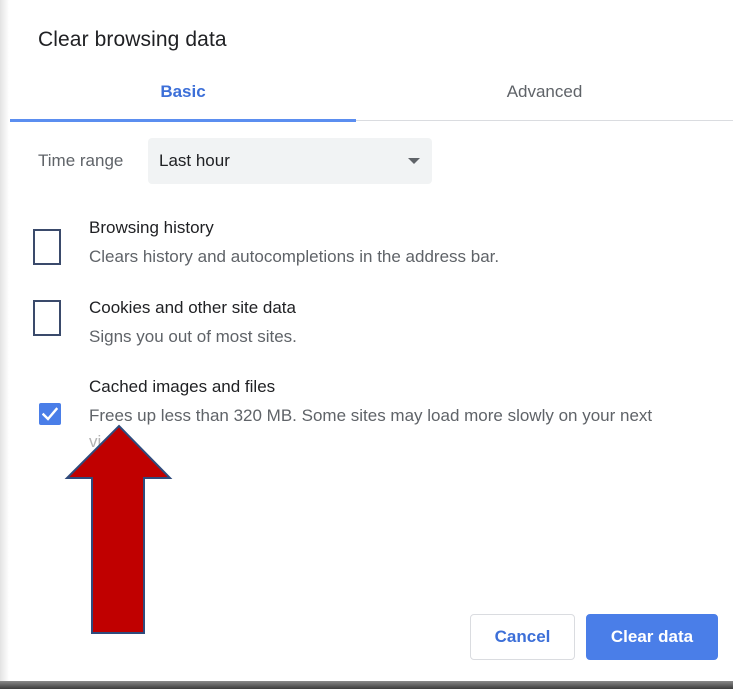  I want to click on option-description: Signs you out of most sites., so click(193, 336).